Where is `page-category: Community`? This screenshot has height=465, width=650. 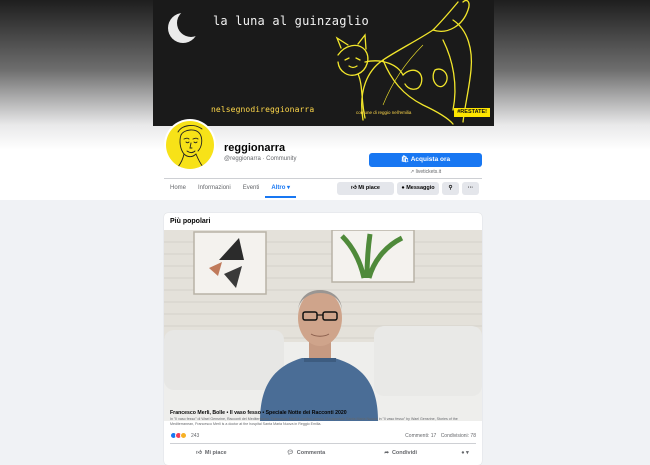
page-category: Community is located at coordinates (281, 159).